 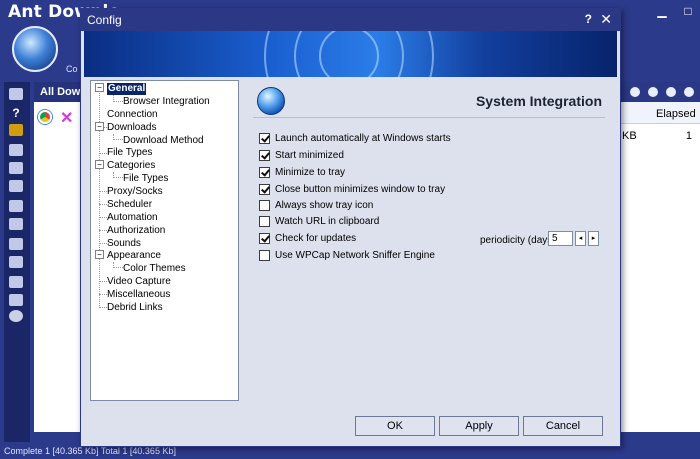 I want to click on apply-button: Apply, so click(x=479, y=426).